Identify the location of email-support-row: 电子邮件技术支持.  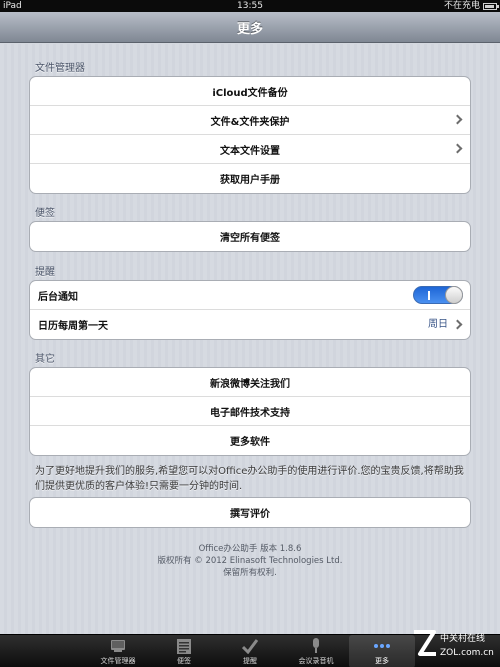
(250, 411).